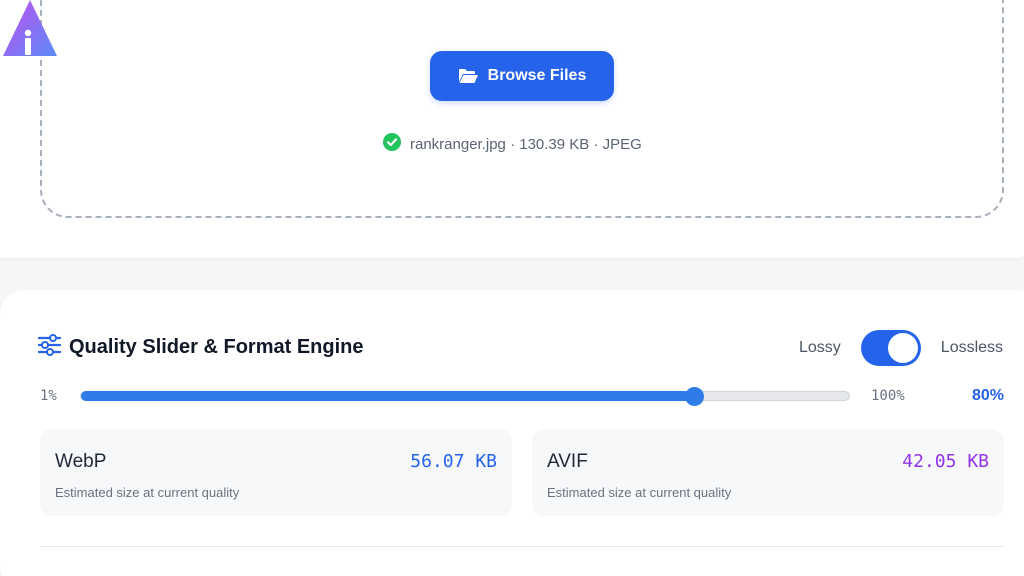 Image resolution: width=1024 pixels, height=576 pixels. I want to click on browse-files-label: Browse Files, so click(537, 75).